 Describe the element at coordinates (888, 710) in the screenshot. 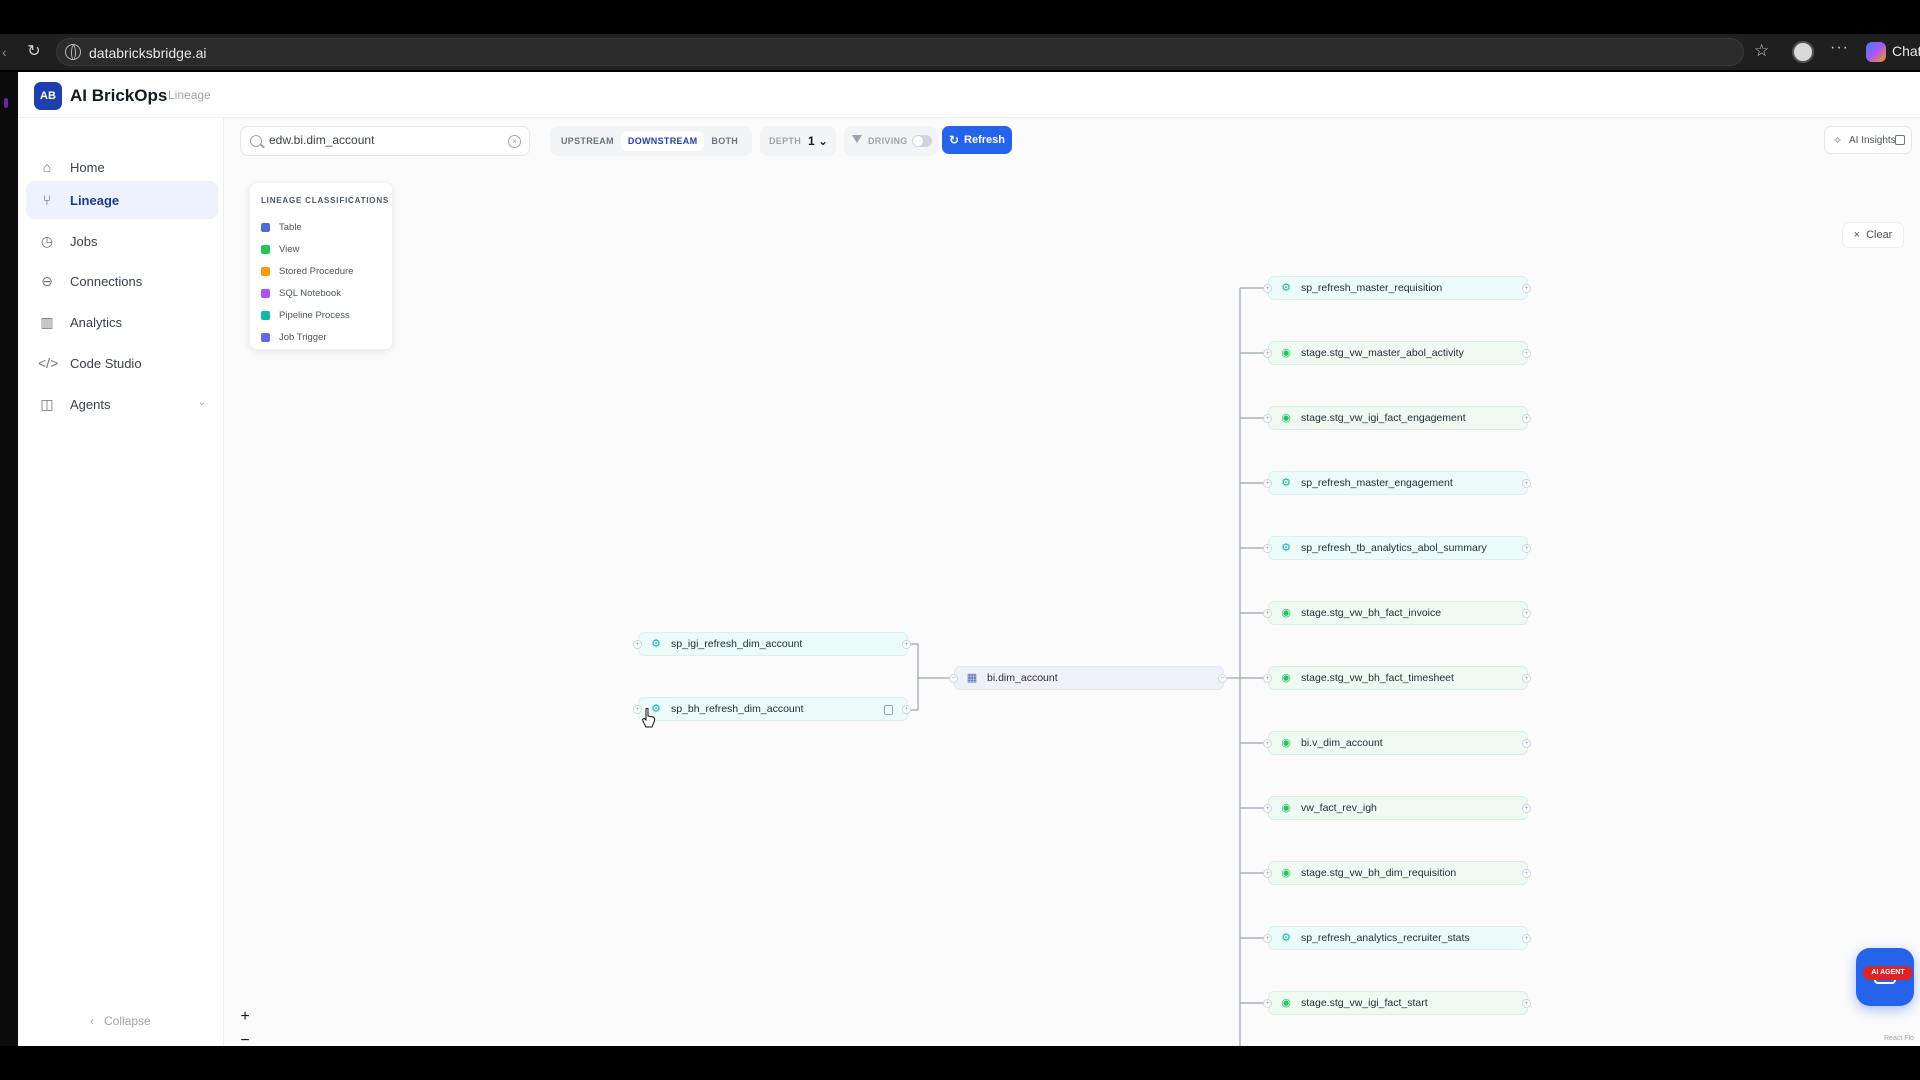

I see `copy-icon` at that location.